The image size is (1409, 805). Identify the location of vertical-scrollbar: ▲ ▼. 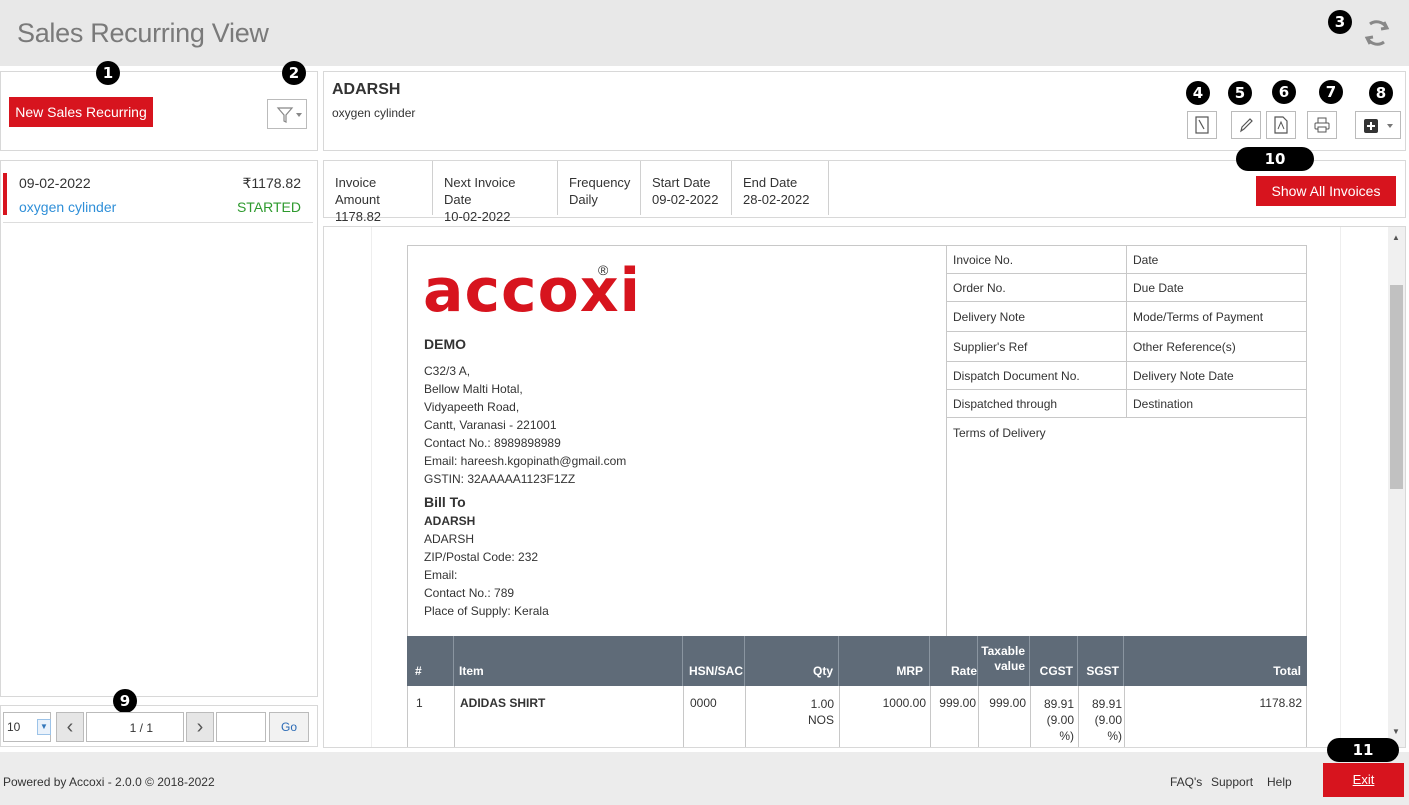
(1396, 487).